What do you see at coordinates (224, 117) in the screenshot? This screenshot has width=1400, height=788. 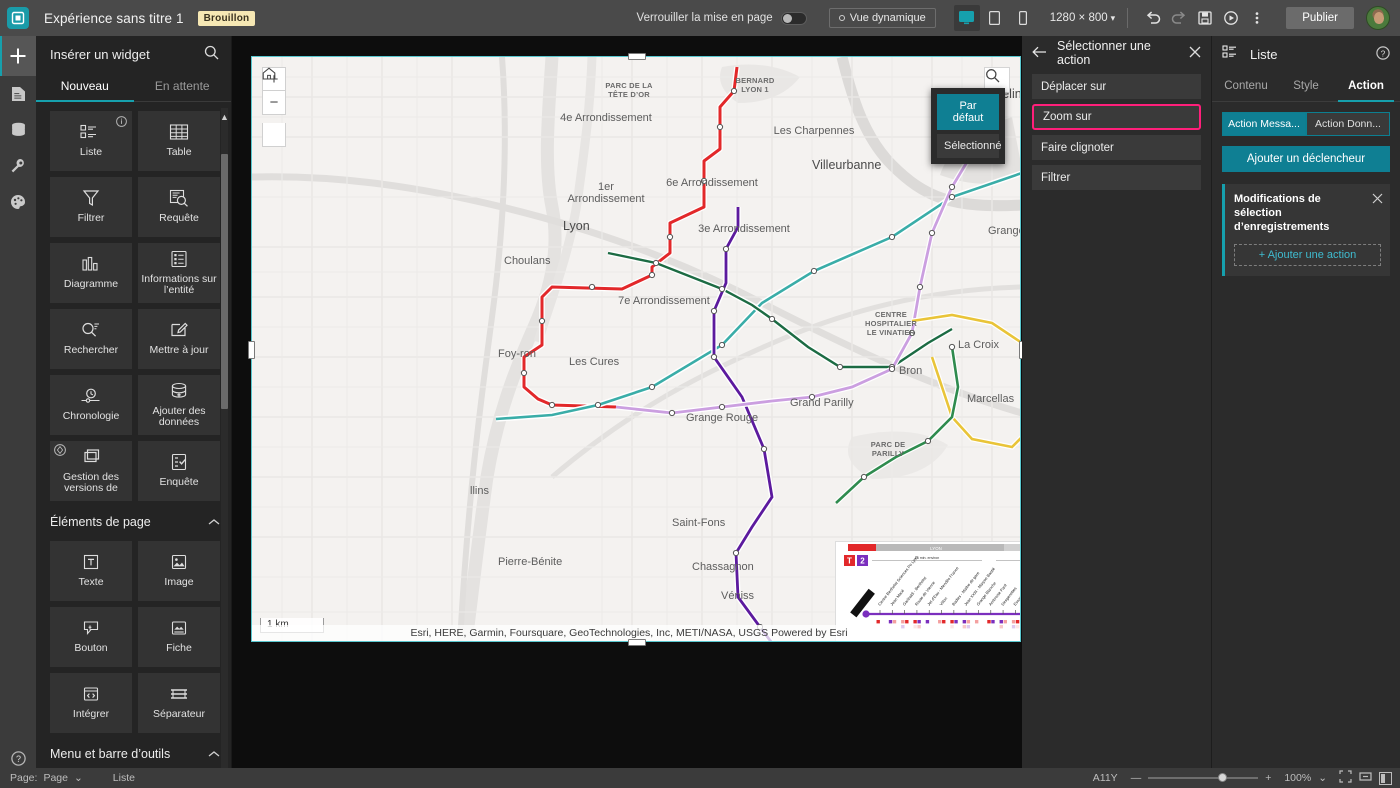 I see `scroll-up-arrow: ▲` at bounding box center [224, 117].